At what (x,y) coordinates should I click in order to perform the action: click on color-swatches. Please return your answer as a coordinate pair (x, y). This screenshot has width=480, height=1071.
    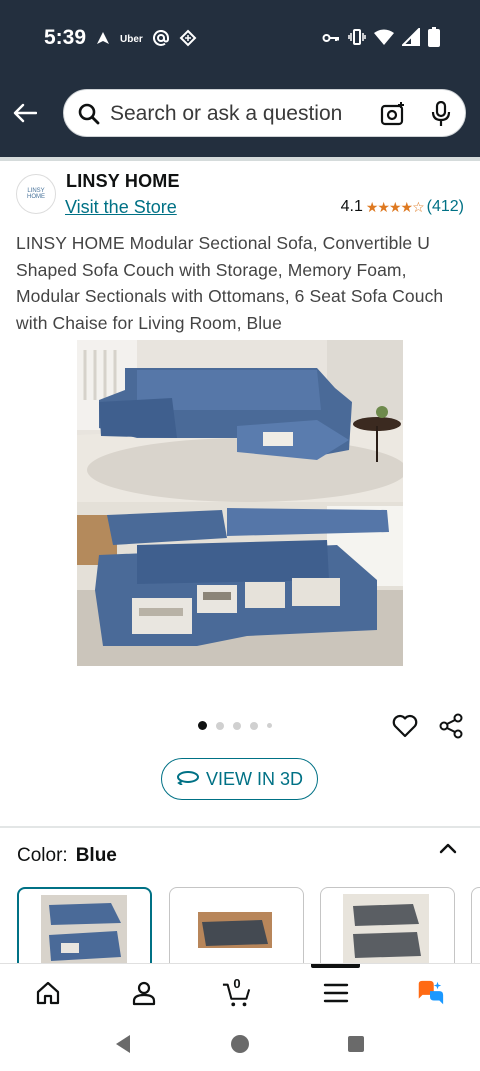
    Looking at the image, I should click on (240, 927).